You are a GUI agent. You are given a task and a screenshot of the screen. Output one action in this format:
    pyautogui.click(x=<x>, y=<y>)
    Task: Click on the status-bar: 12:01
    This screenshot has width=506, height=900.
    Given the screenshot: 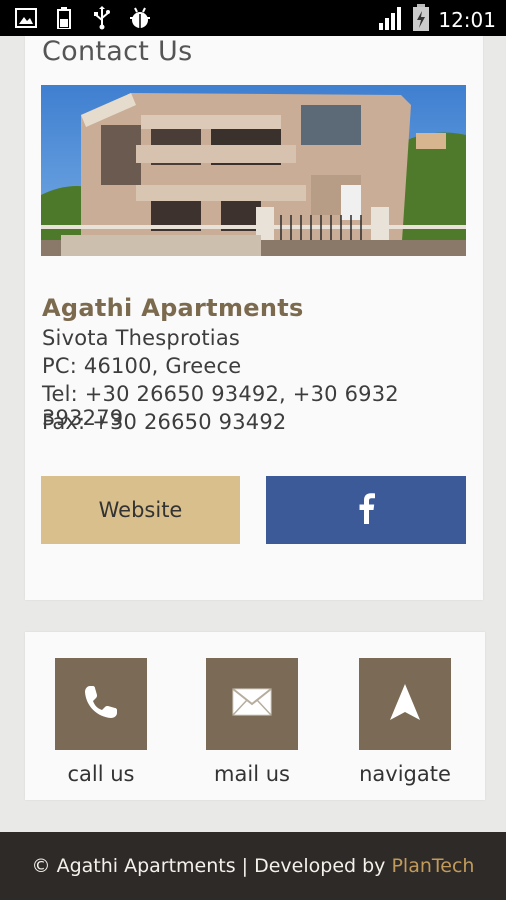 What is the action you would take?
    pyautogui.click(x=253, y=18)
    